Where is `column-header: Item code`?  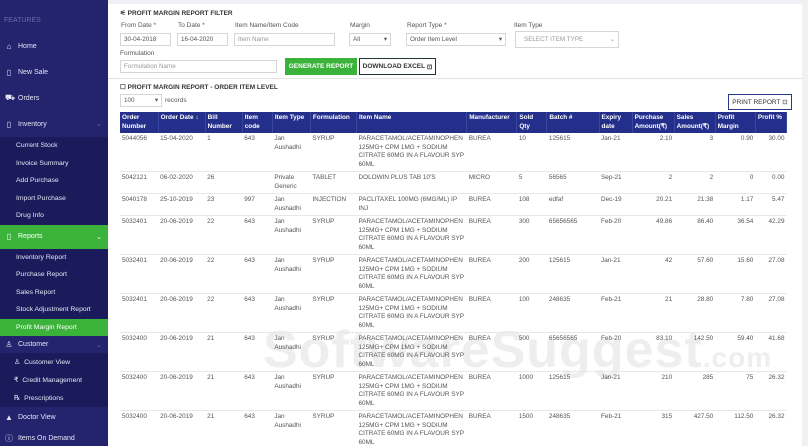 column-header: Item code is located at coordinates (257, 122).